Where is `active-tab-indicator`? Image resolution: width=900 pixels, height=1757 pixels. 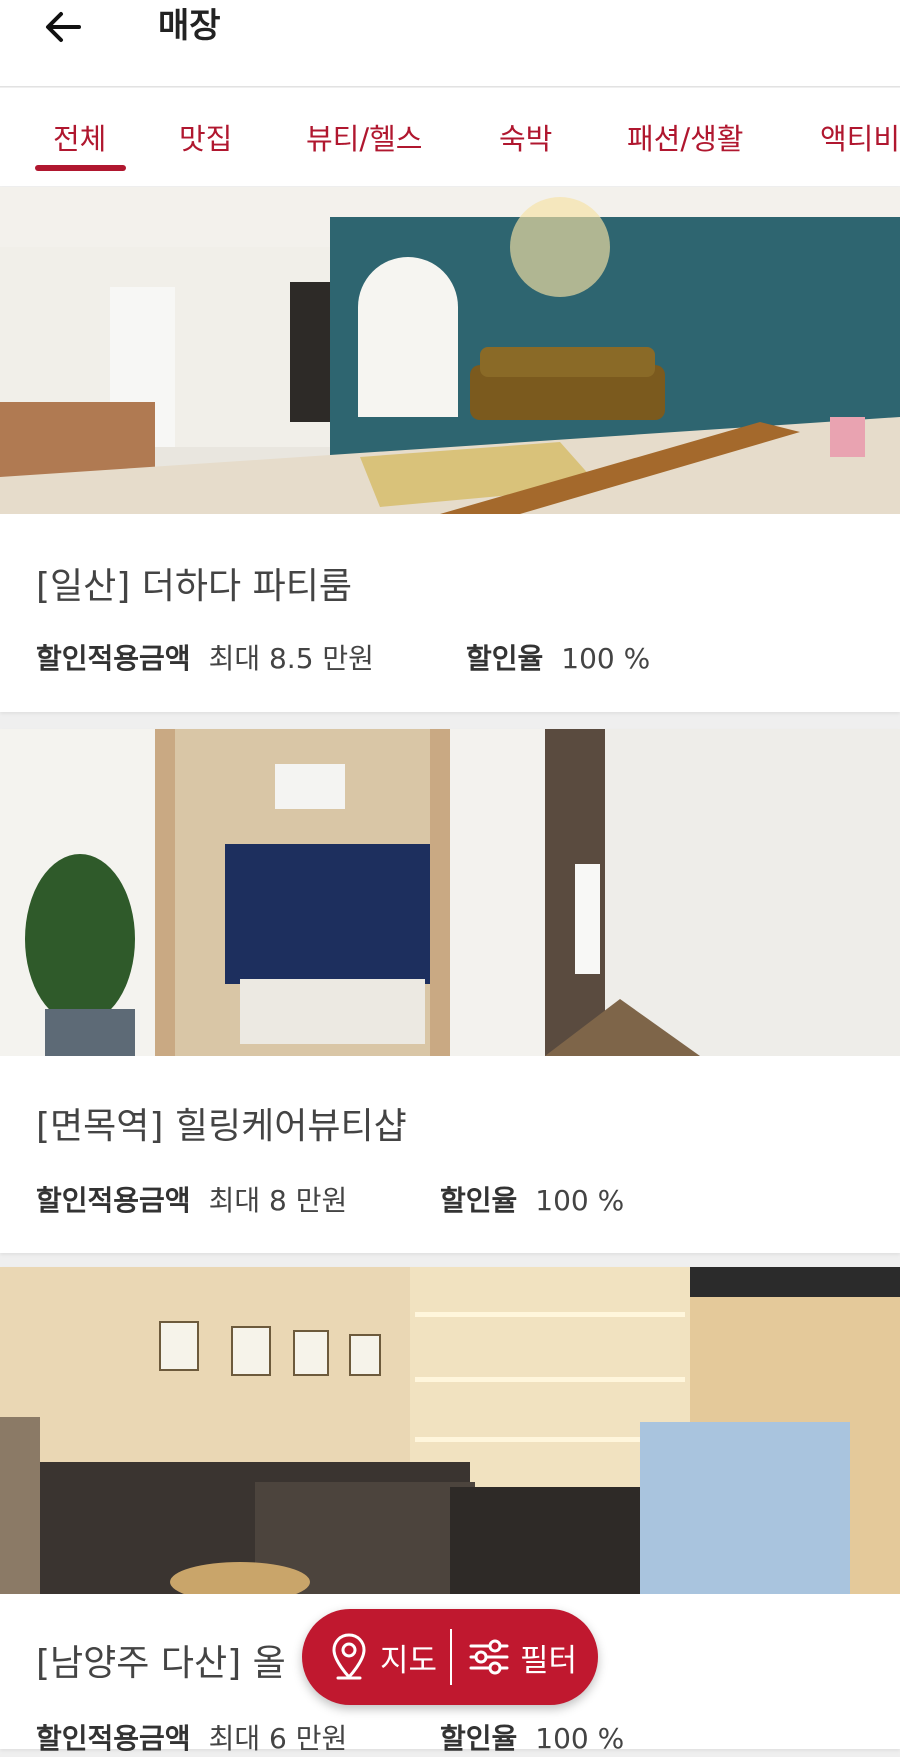 active-tab-indicator is located at coordinates (80, 168).